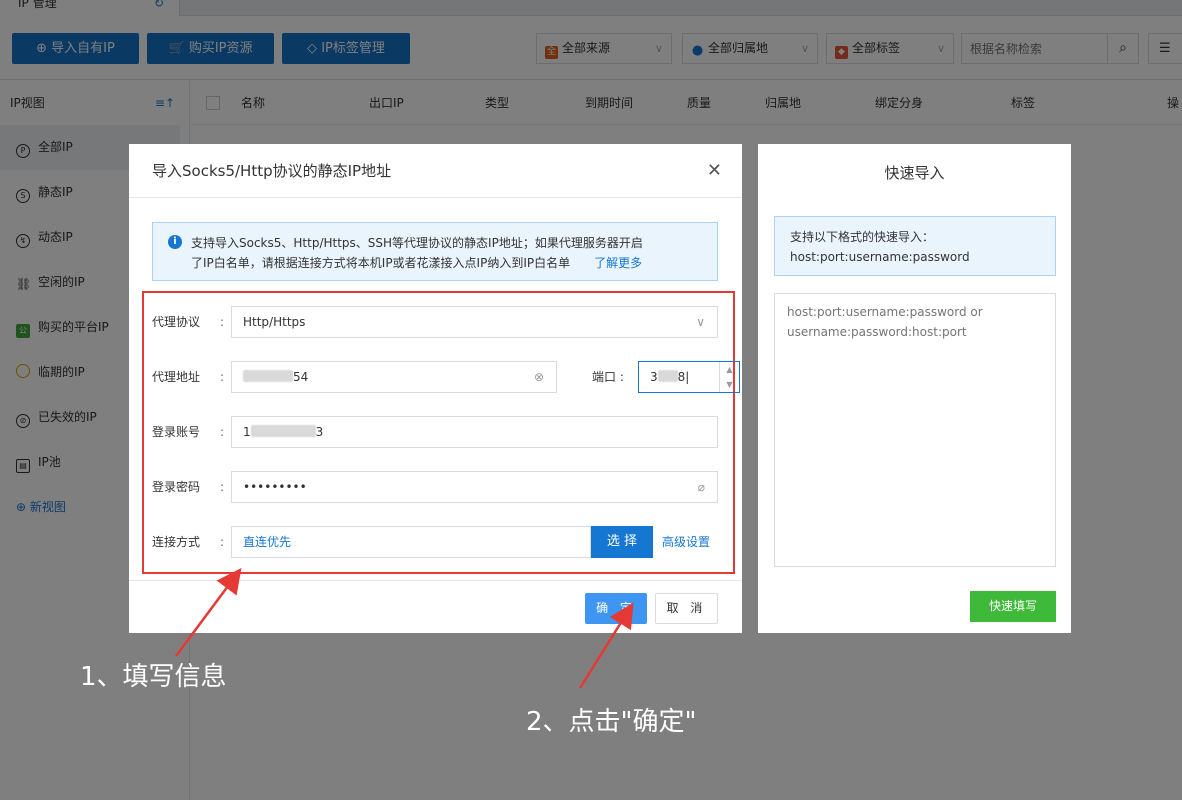  I want to click on connection-mode-value: 直连优先, so click(267, 542).